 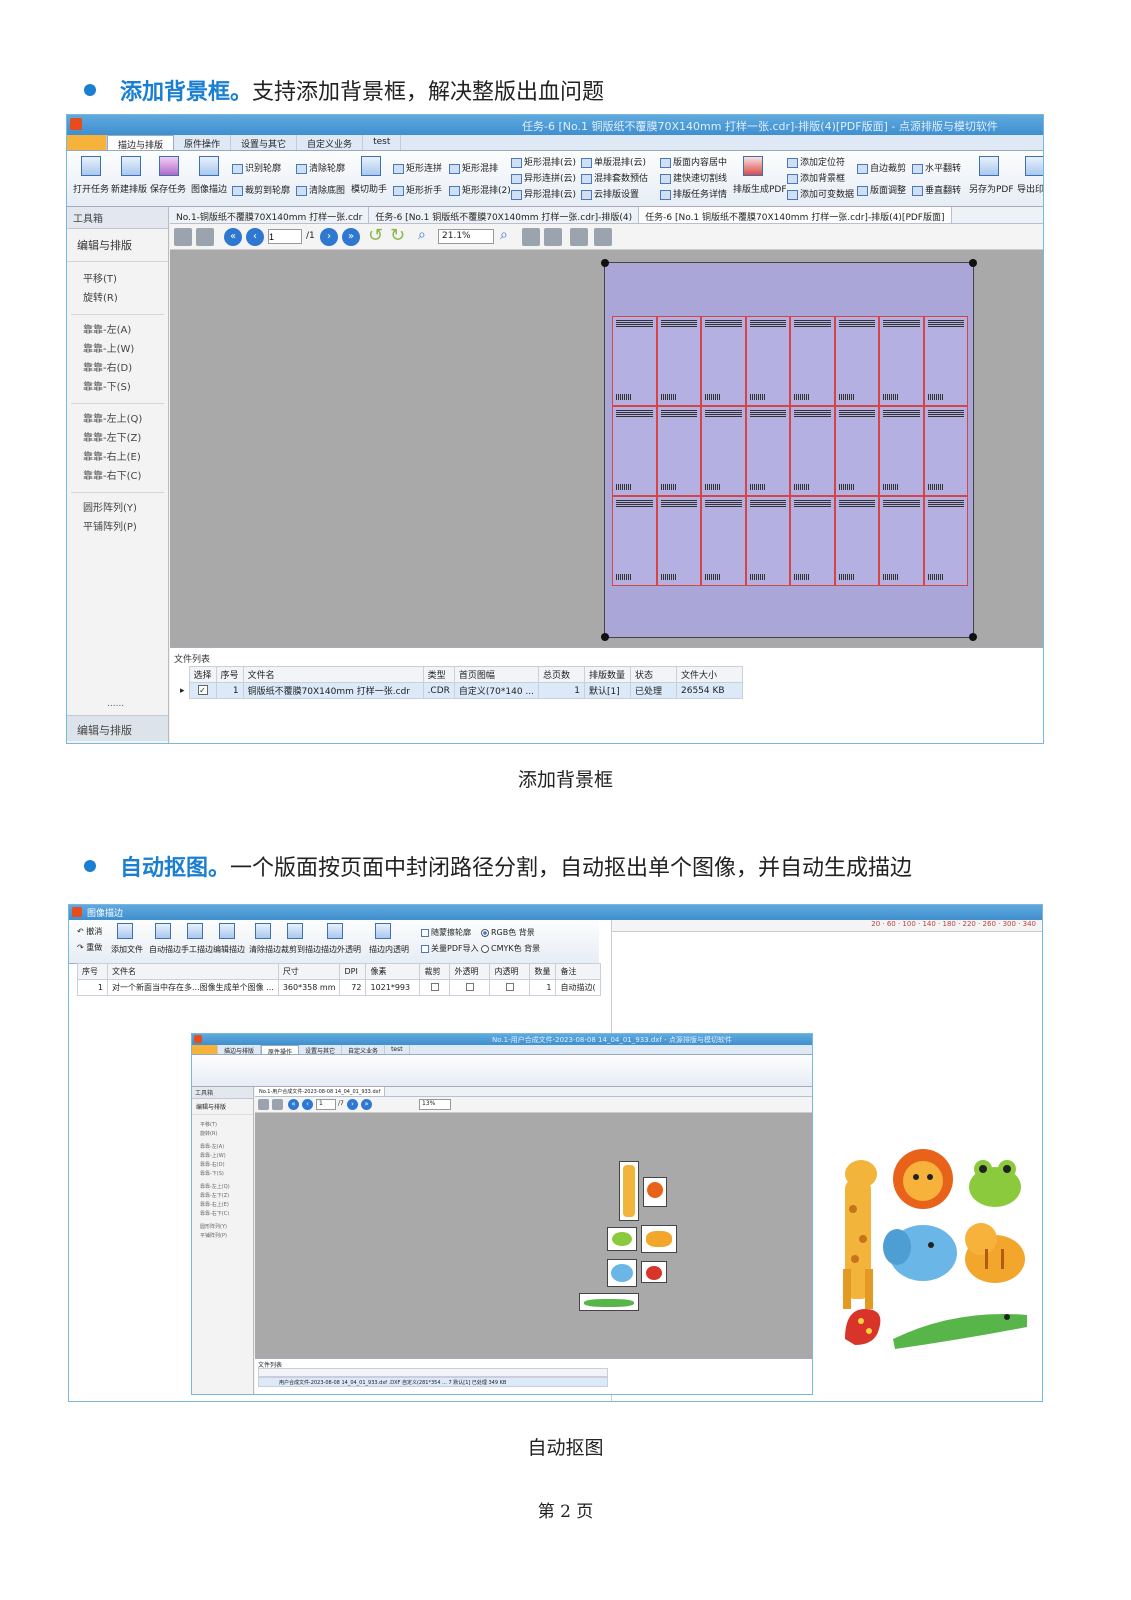 What do you see at coordinates (321, 1050) in the screenshot?
I see `inner-tab-2: 设置与其它` at bounding box center [321, 1050].